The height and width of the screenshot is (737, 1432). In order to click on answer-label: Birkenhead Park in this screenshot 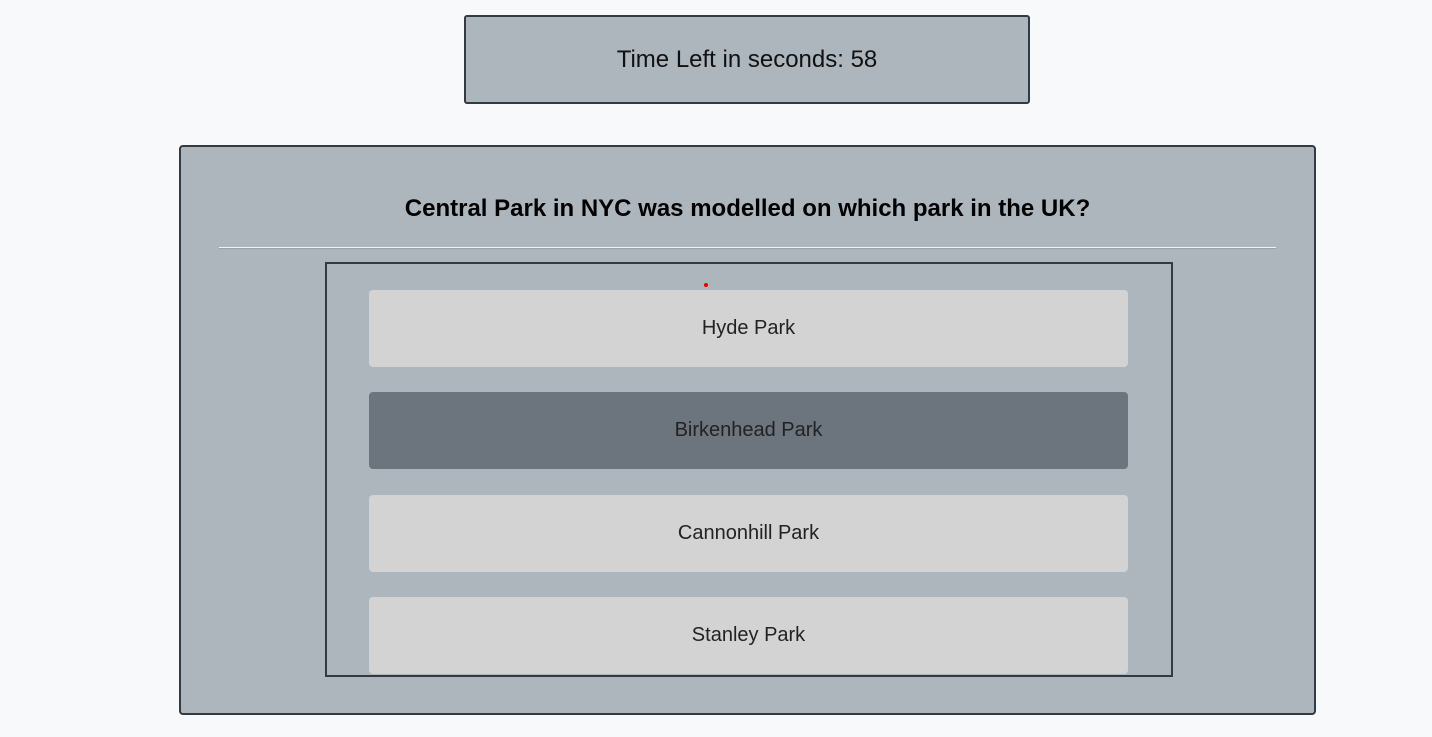, I will do `click(748, 430)`.